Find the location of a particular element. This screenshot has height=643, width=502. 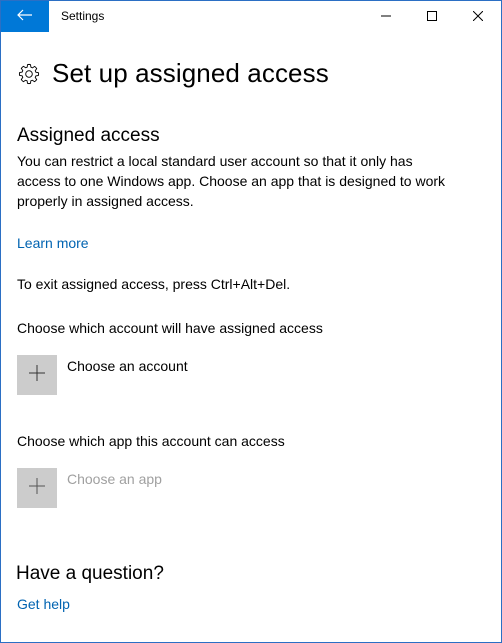

get-help-link: Get help is located at coordinates (43, 604).